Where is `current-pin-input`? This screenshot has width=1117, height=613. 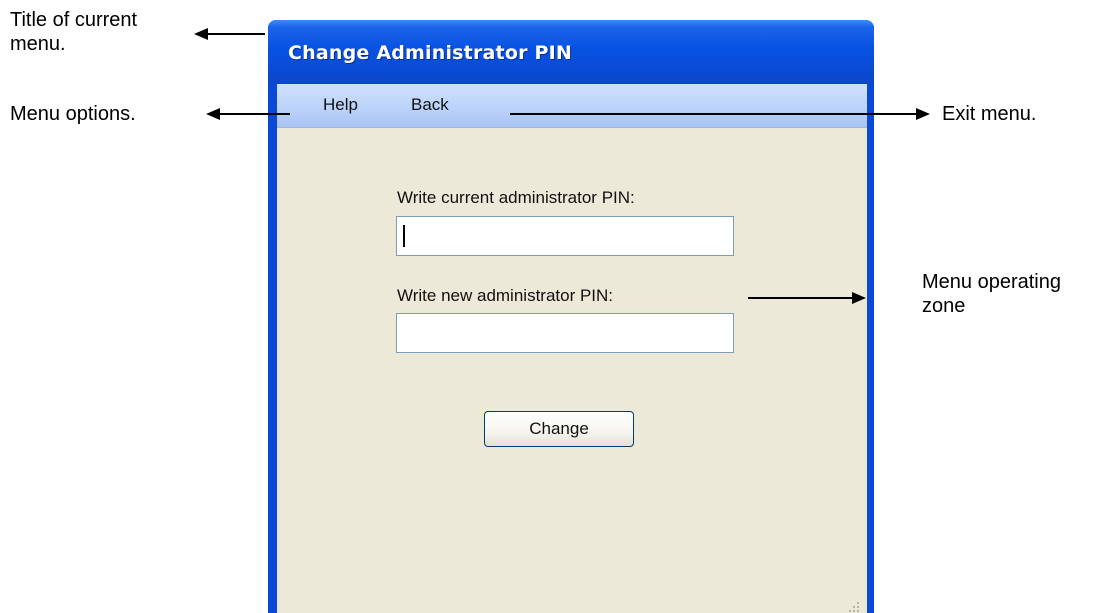
current-pin-input is located at coordinates (565, 236).